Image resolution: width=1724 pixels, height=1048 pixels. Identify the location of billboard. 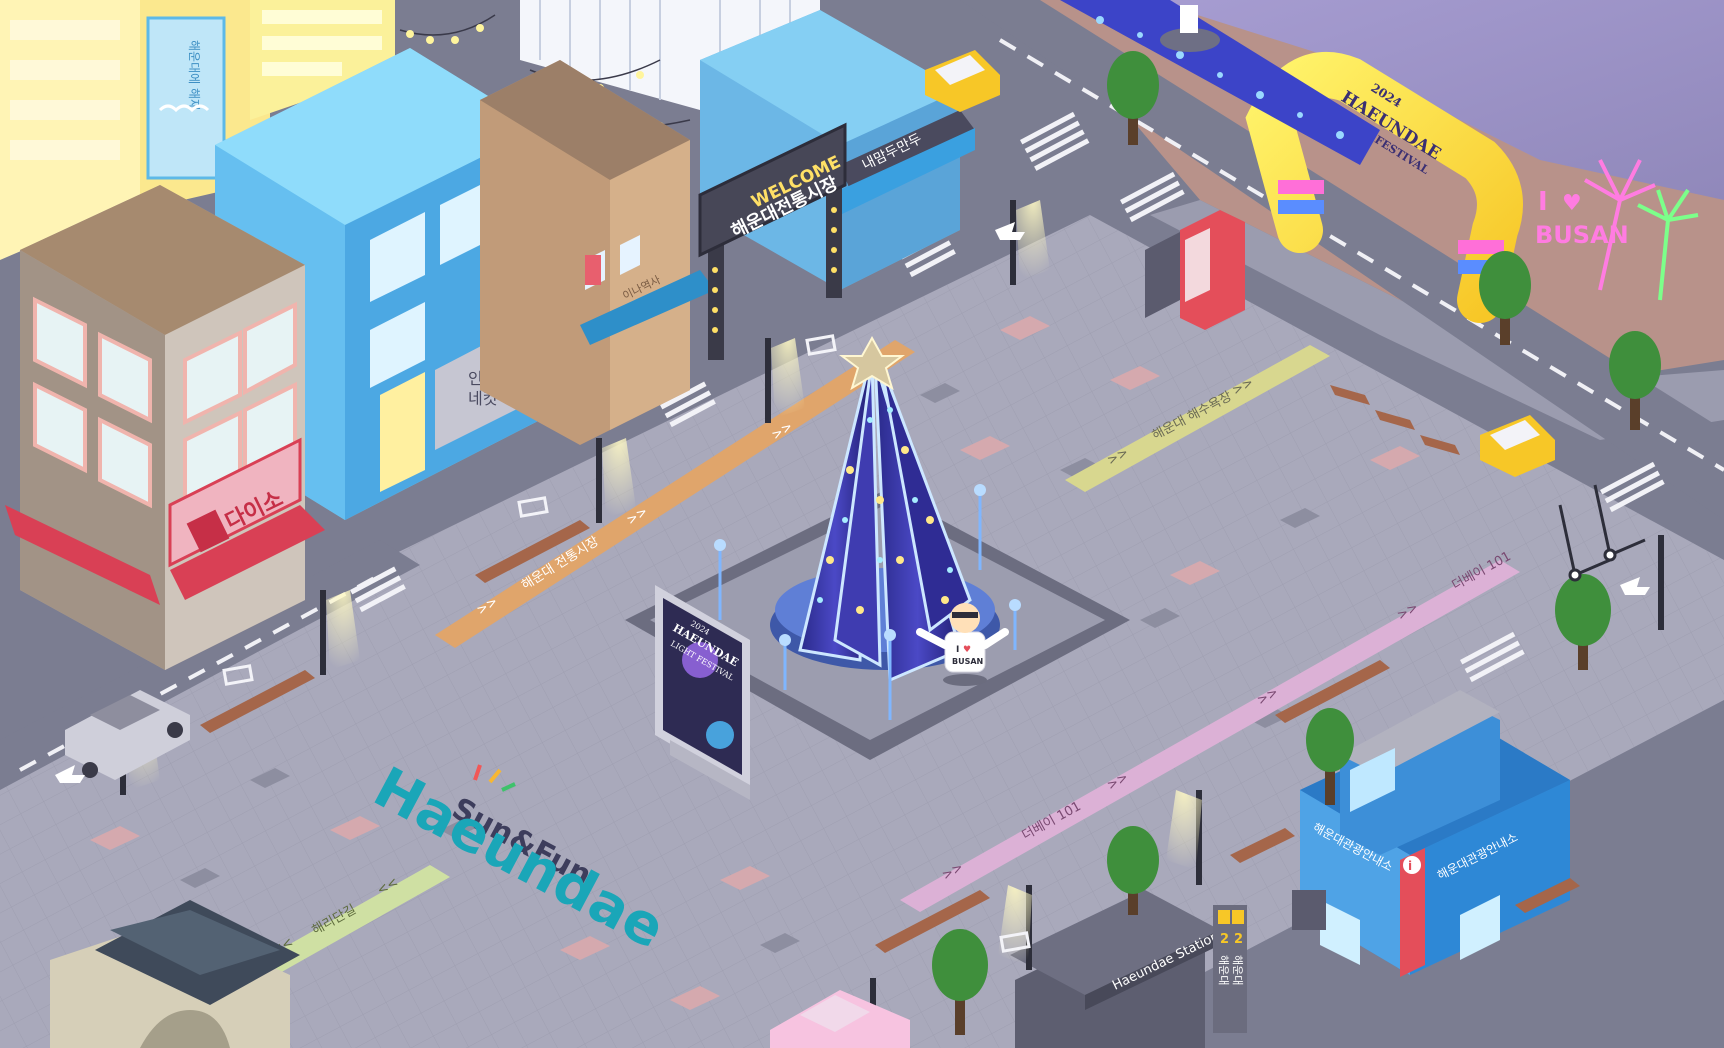
(186, 98).